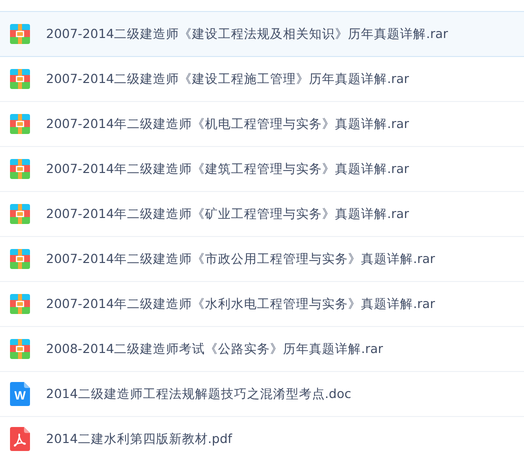 This screenshot has width=524, height=454. I want to click on file-name: 2007-2014年二级建造师《市政公用工程管理与实务》真题详解.rar, so click(241, 259).